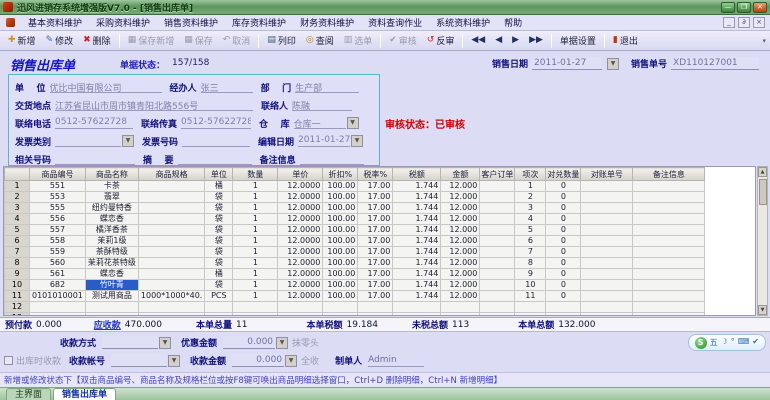 This screenshot has width=770, height=400. What do you see at coordinates (139, 360) in the screenshot?
I see `account-field` at bounding box center [139, 360].